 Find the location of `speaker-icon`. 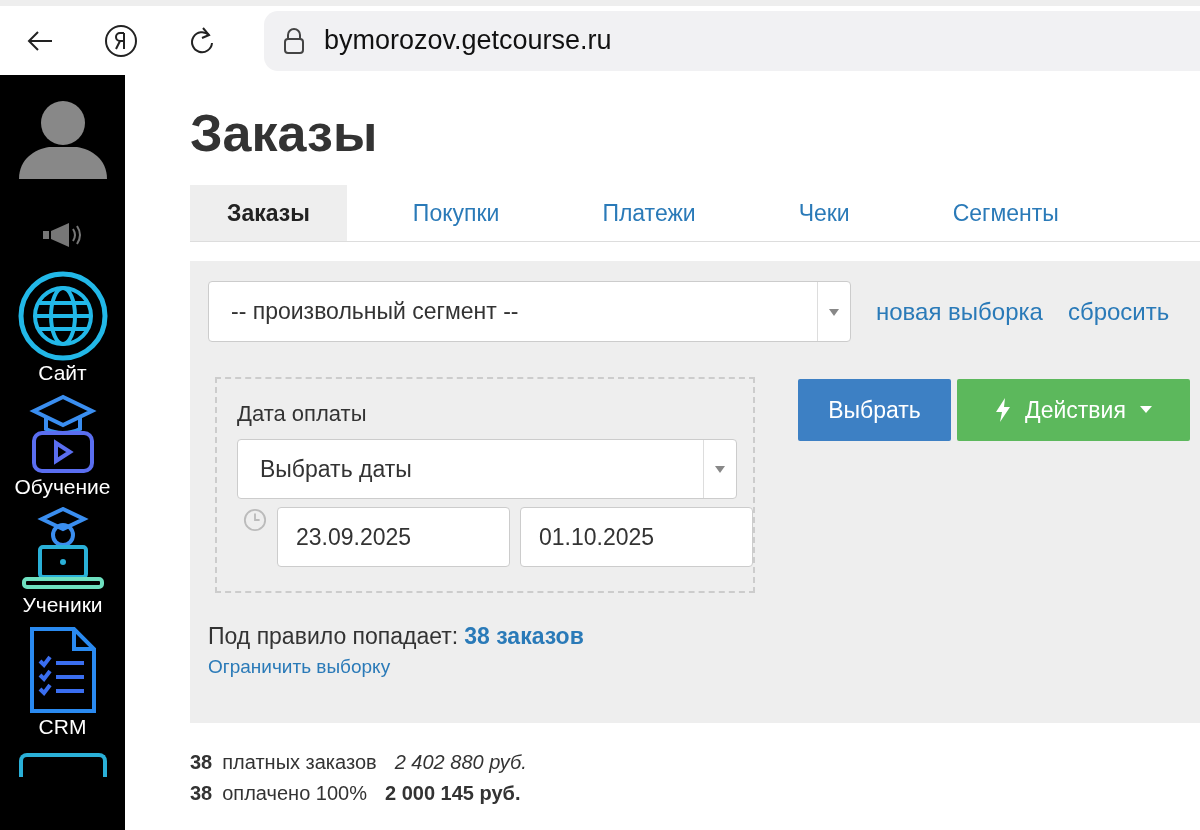

speaker-icon is located at coordinates (62, 235).